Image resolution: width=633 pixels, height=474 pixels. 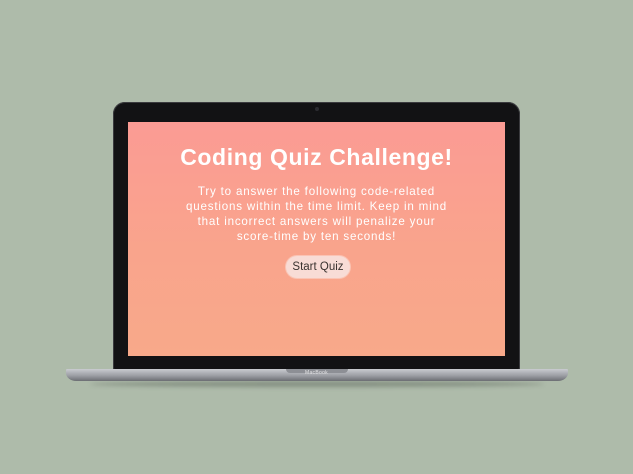 I want to click on quiz-description-line: Try to answer the following code-related, so click(x=316, y=191).